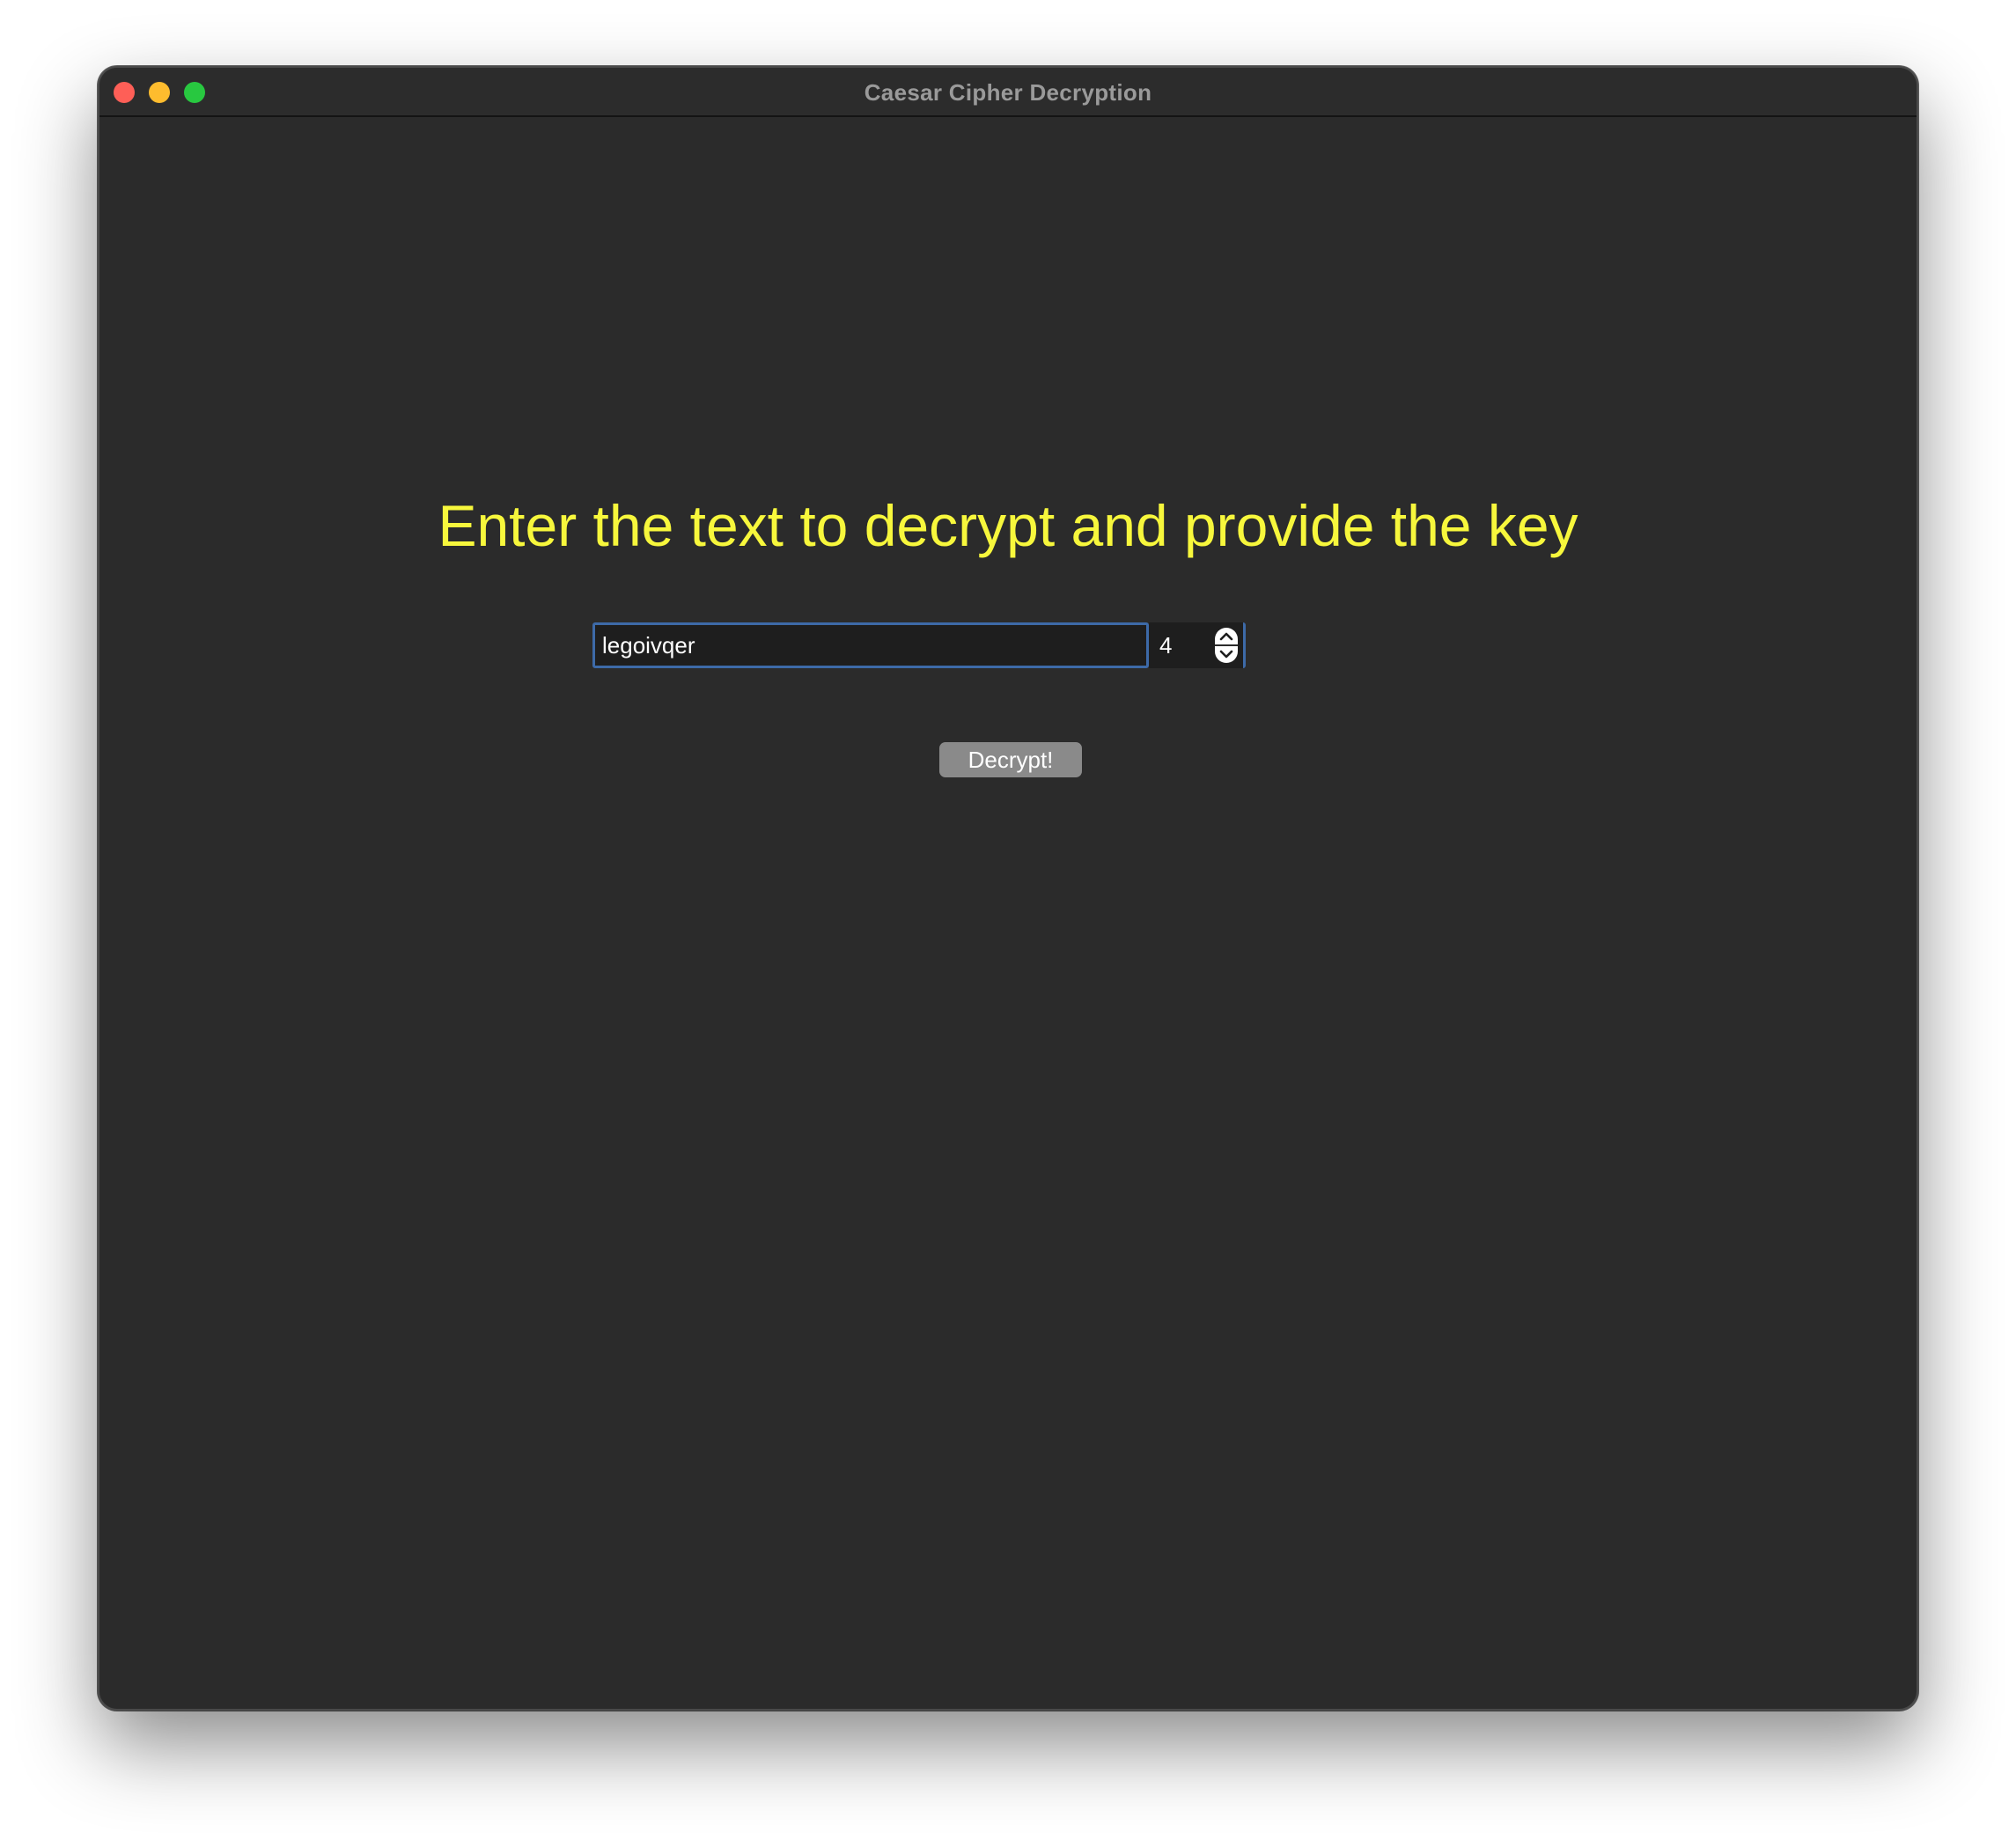 This screenshot has height=1840, width=2016. I want to click on input-row: 4, so click(919, 645).